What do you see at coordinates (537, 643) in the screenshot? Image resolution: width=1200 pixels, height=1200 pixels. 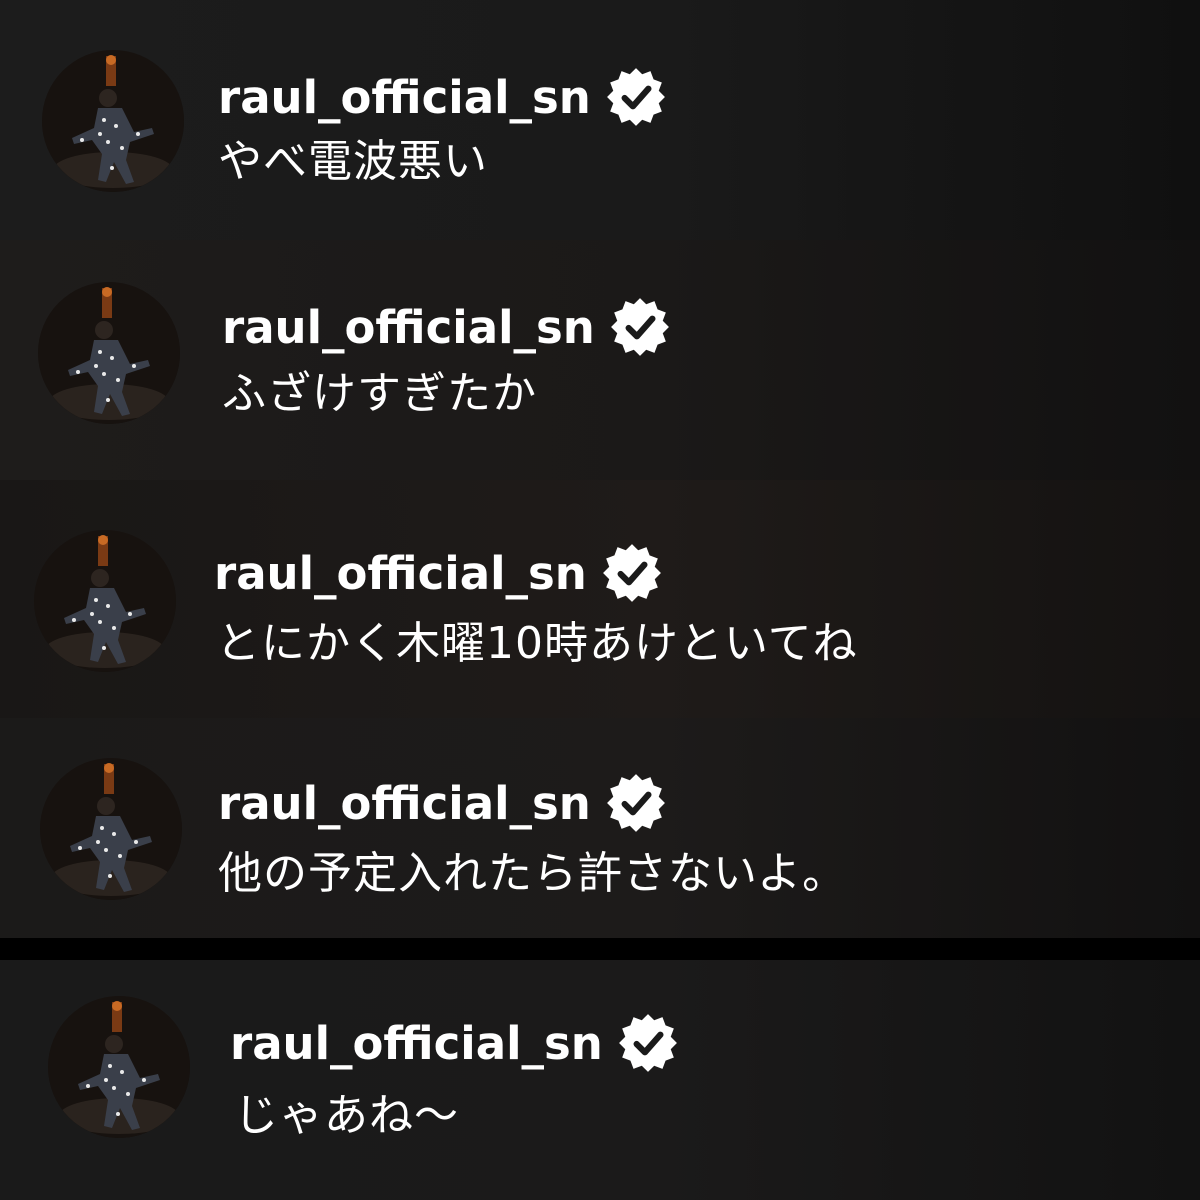 I see `comment-text: とにかく木曜10時あけといてね` at bounding box center [537, 643].